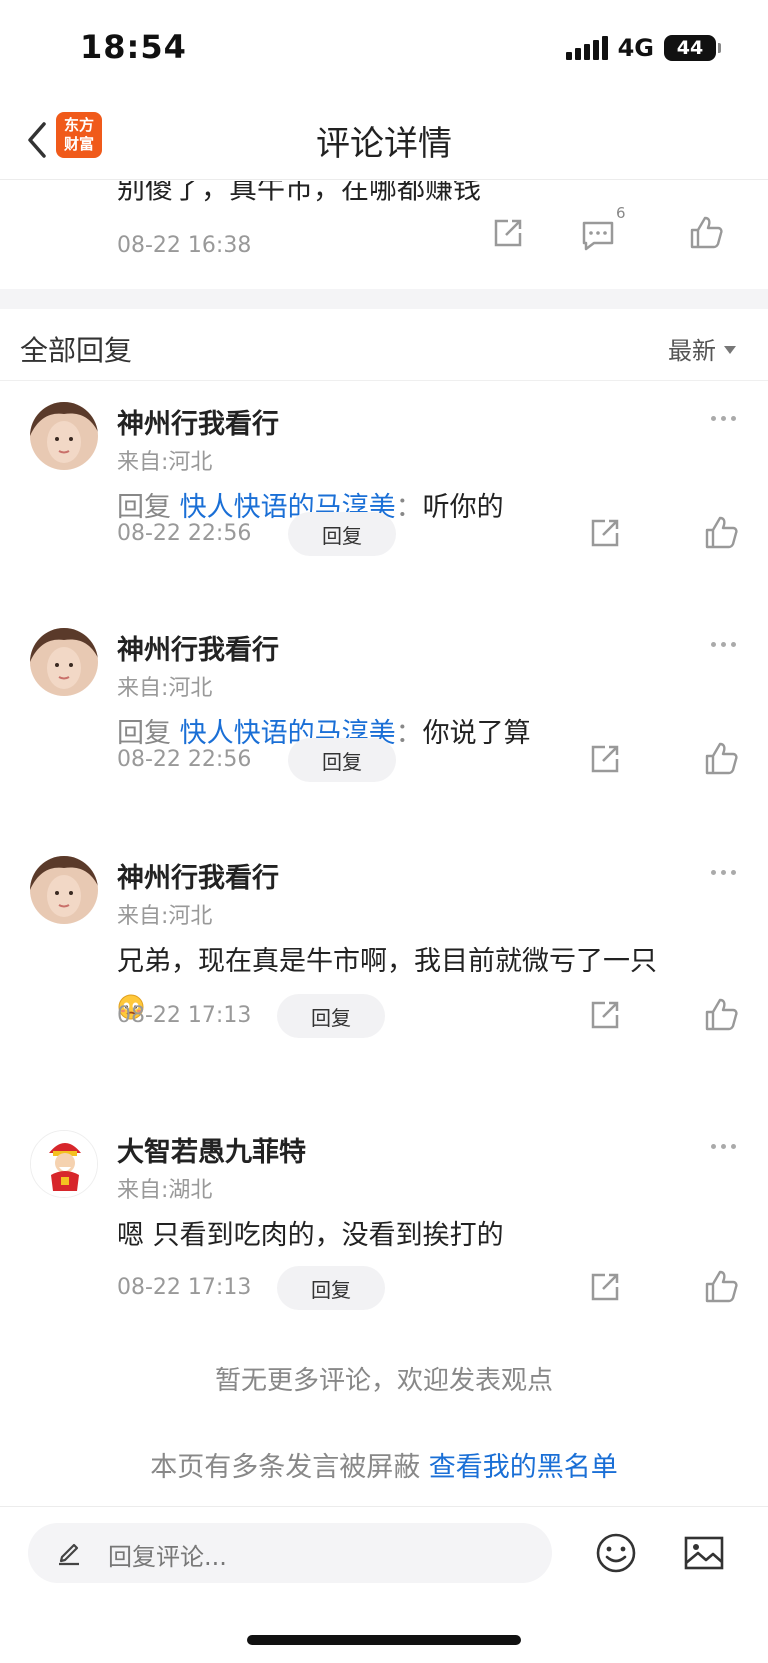 This screenshot has width=768, height=1663. I want to click on status-bar: 18:54 4G 44, so click(384, 50).